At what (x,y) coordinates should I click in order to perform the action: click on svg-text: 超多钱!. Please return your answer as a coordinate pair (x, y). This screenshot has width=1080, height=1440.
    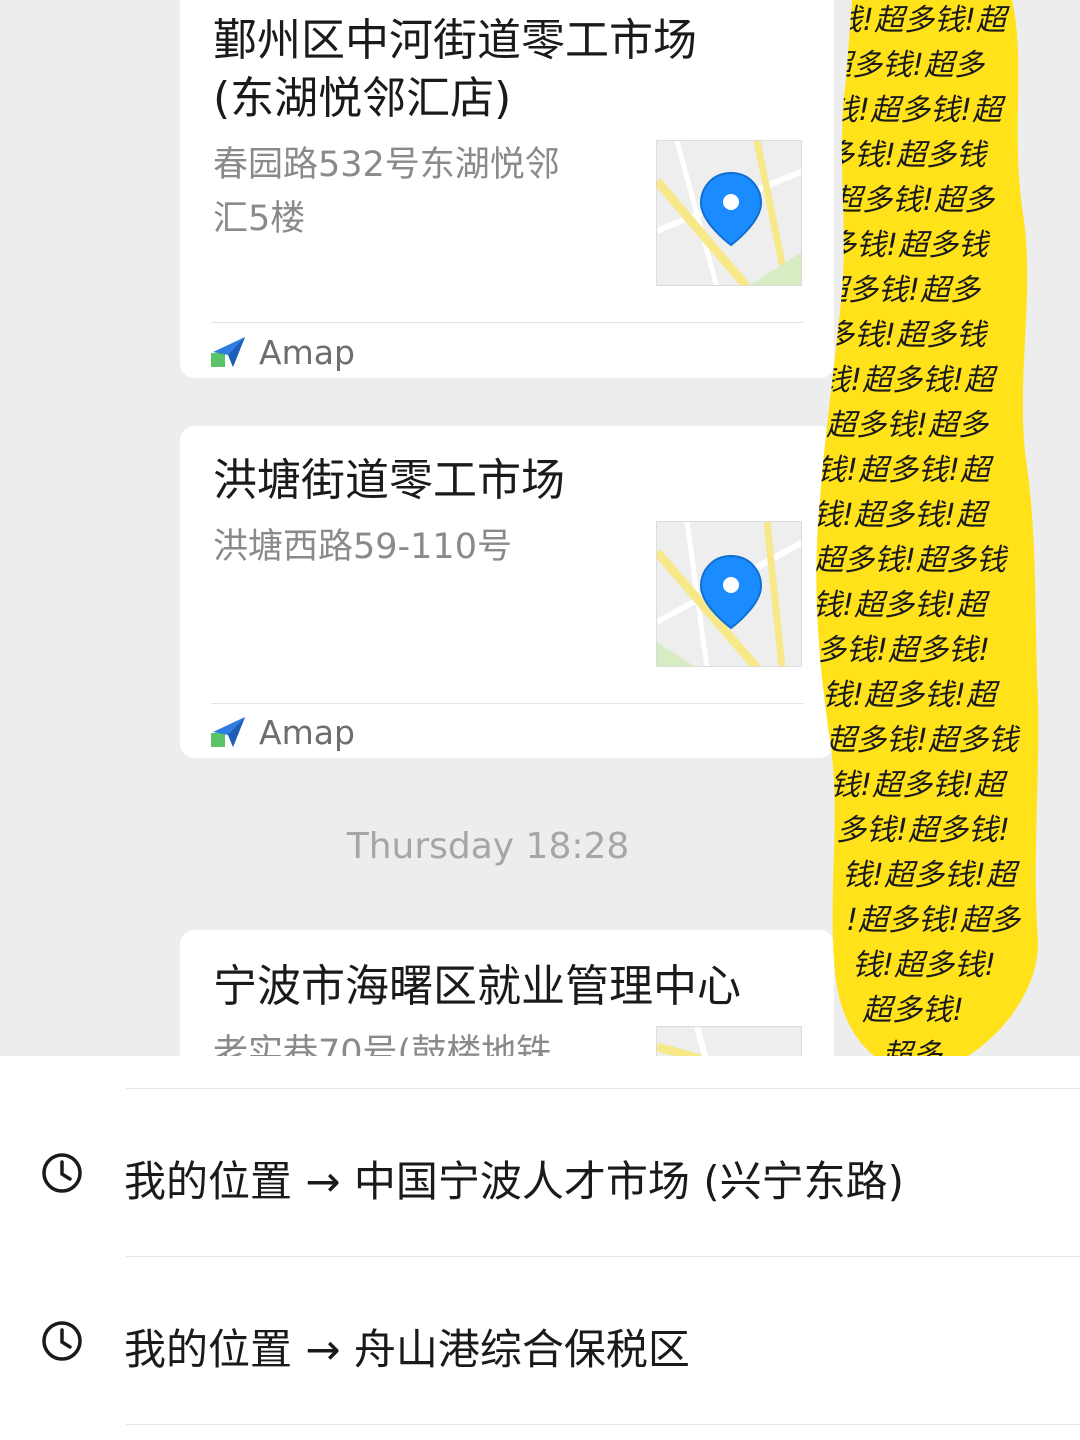
    Looking at the image, I should click on (913, 1010).